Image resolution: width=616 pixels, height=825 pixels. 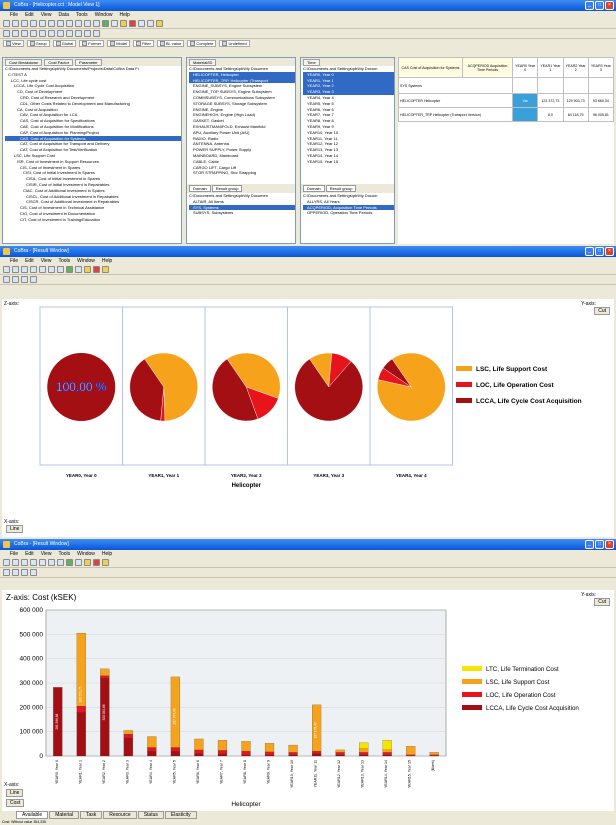 What do you see at coordinates (123, 23) in the screenshot?
I see `chart-icon` at bounding box center [123, 23].